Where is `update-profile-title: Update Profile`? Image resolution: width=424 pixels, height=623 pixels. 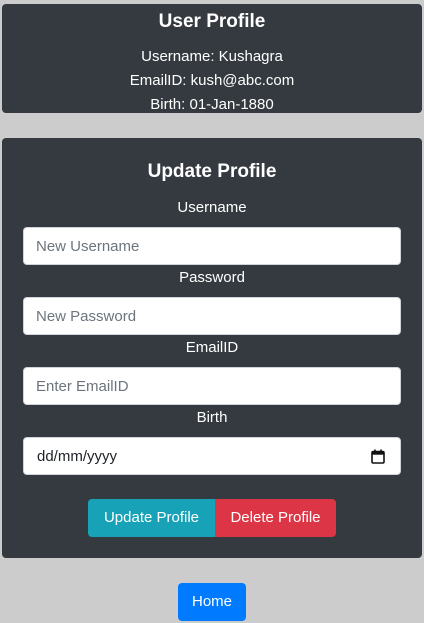 update-profile-title: Update Profile is located at coordinates (212, 171).